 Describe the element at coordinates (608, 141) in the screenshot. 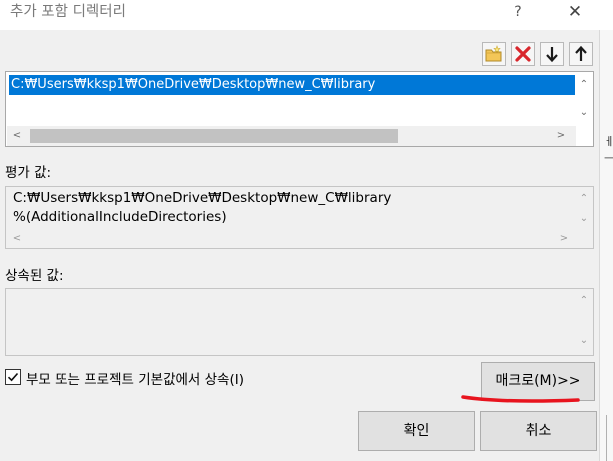

I see `background-text: ㅔ` at that location.